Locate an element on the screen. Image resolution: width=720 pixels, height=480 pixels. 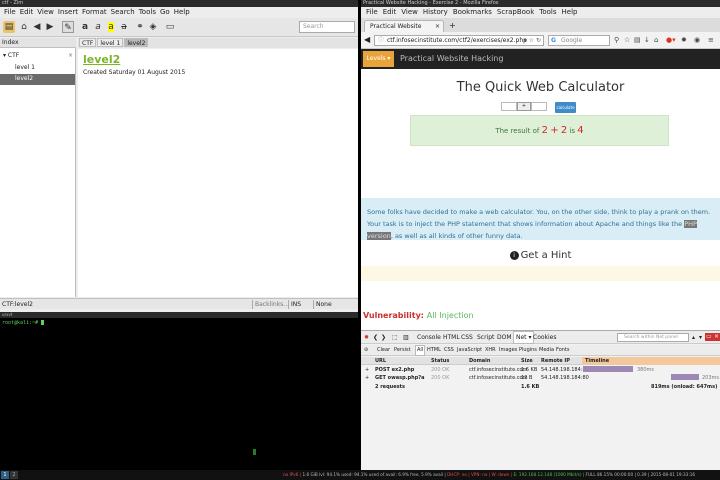
fb-close-icon: × is located at coordinates (716, 337).